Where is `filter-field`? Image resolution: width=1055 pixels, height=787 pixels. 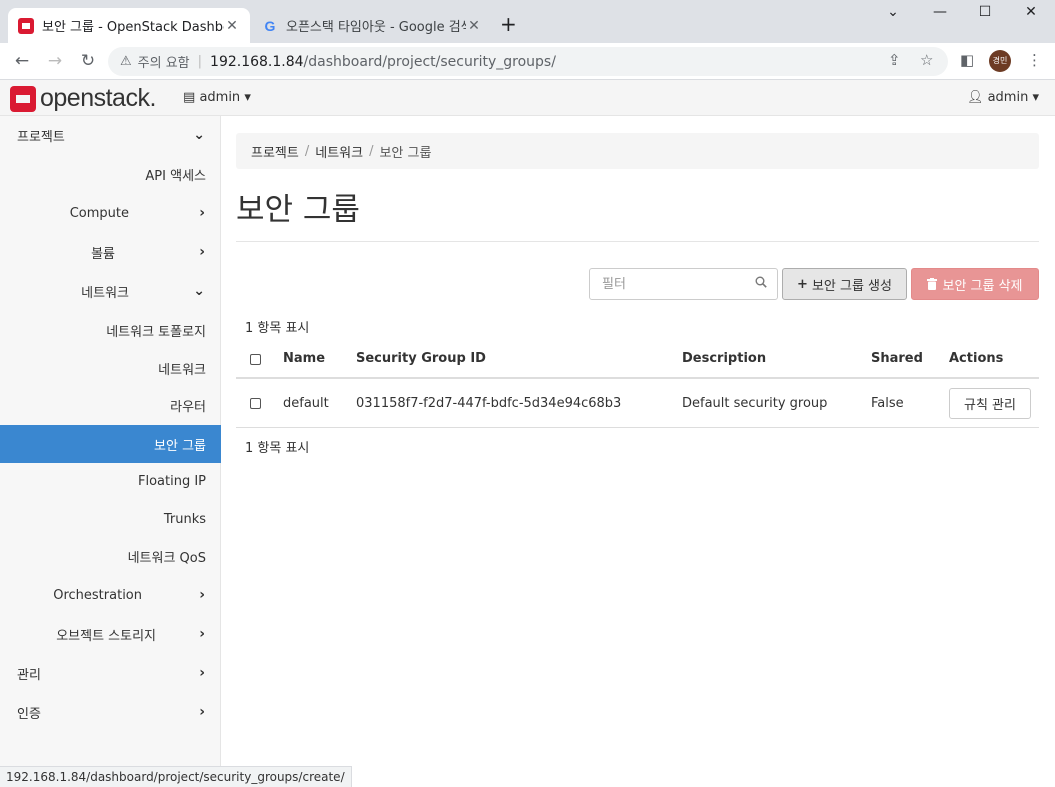
filter-field is located at coordinates (683, 284).